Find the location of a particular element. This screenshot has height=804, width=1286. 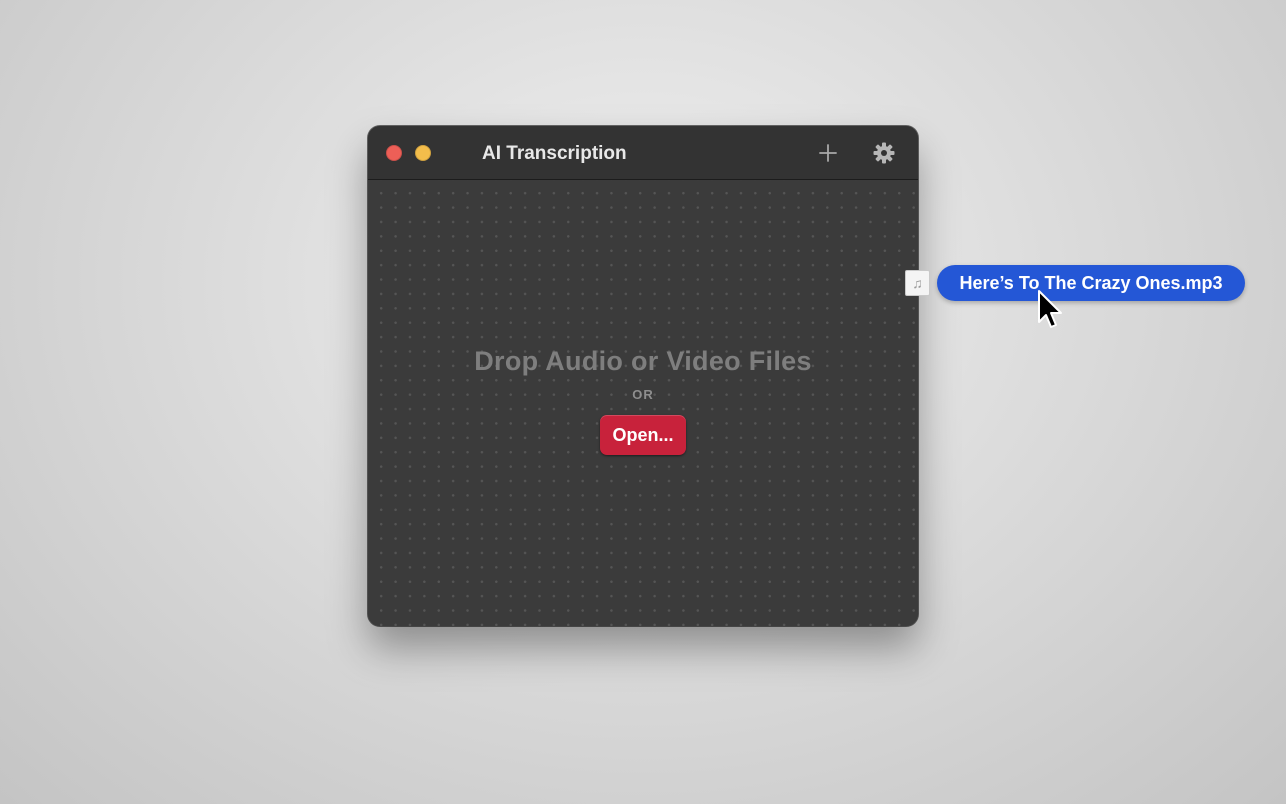

title-bar: AI Transcription is located at coordinates (643, 153).